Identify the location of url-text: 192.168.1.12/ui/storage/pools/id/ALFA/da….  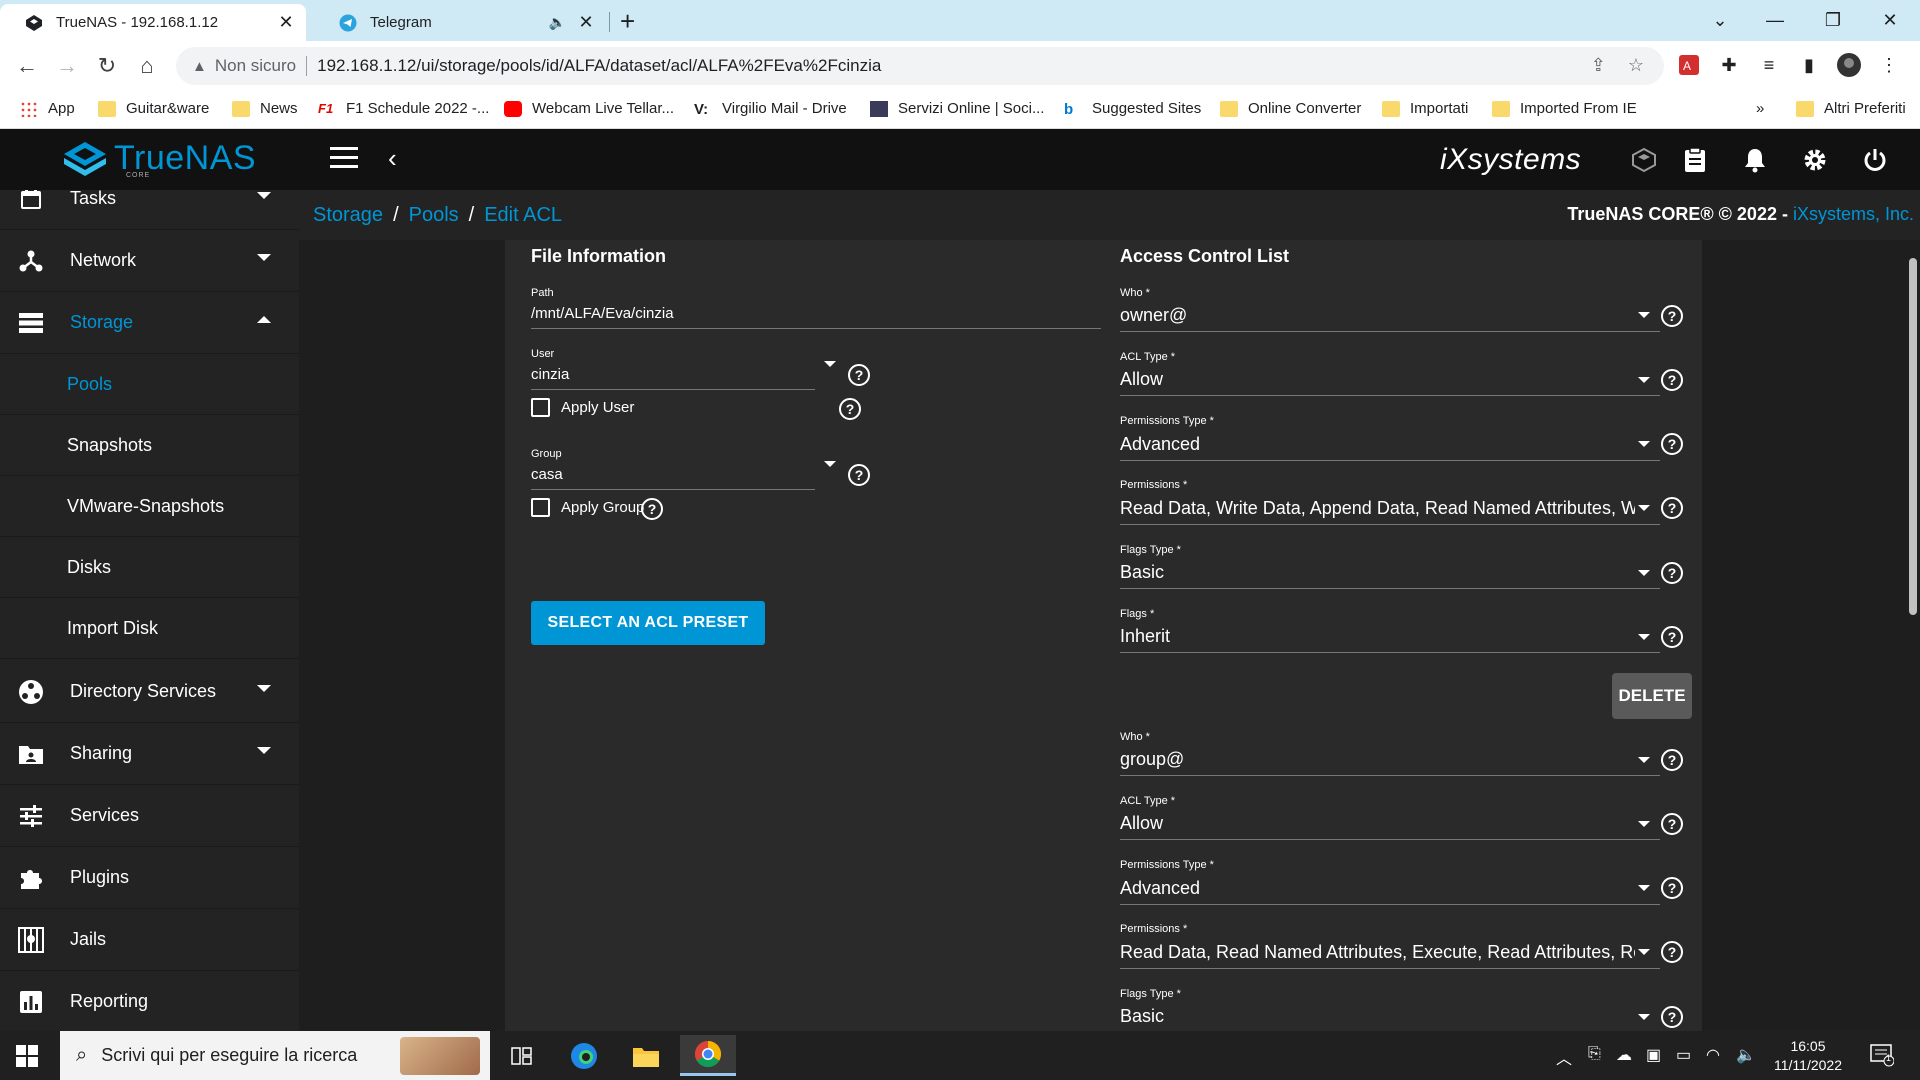
(599, 66).